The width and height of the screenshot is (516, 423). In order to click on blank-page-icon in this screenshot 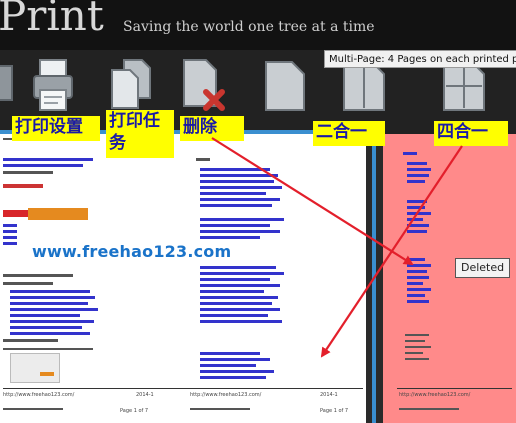, I will do `click(285, 84)`.